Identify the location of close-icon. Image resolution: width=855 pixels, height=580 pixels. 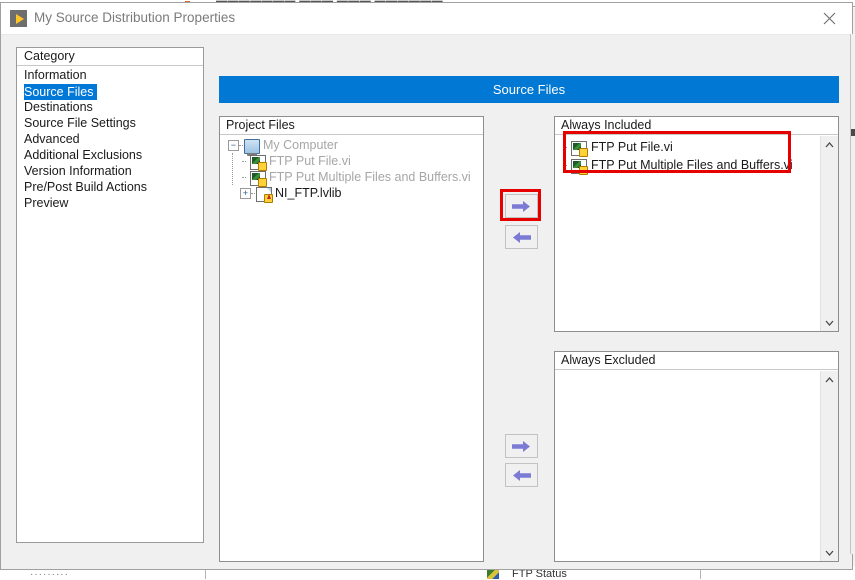
(829, 18).